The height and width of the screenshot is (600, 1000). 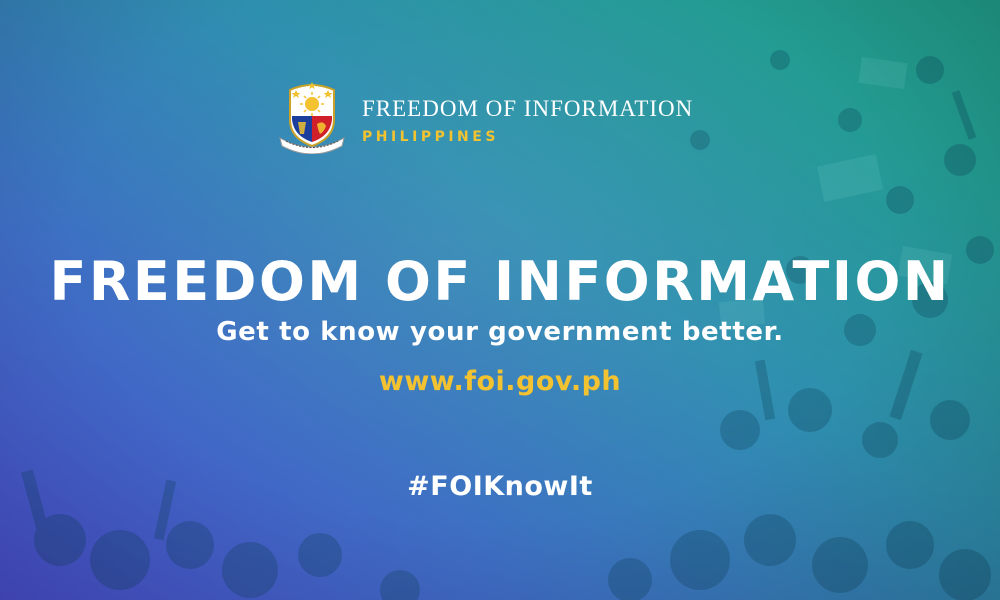 What do you see at coordinates (312, 118) in the screenshot?
I see `philippine-seal-icon` at bounding box center [312, 118].